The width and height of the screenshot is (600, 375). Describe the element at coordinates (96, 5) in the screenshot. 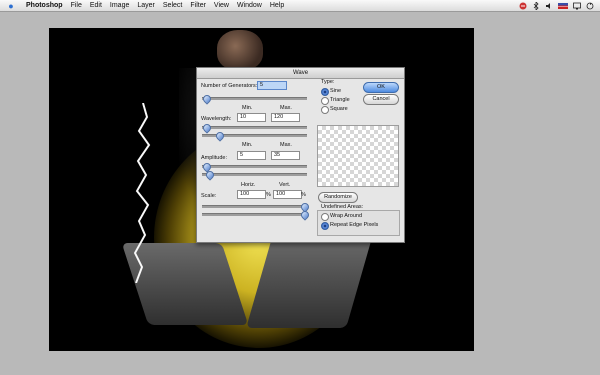

I see `menu-edit: Edit` at that location.